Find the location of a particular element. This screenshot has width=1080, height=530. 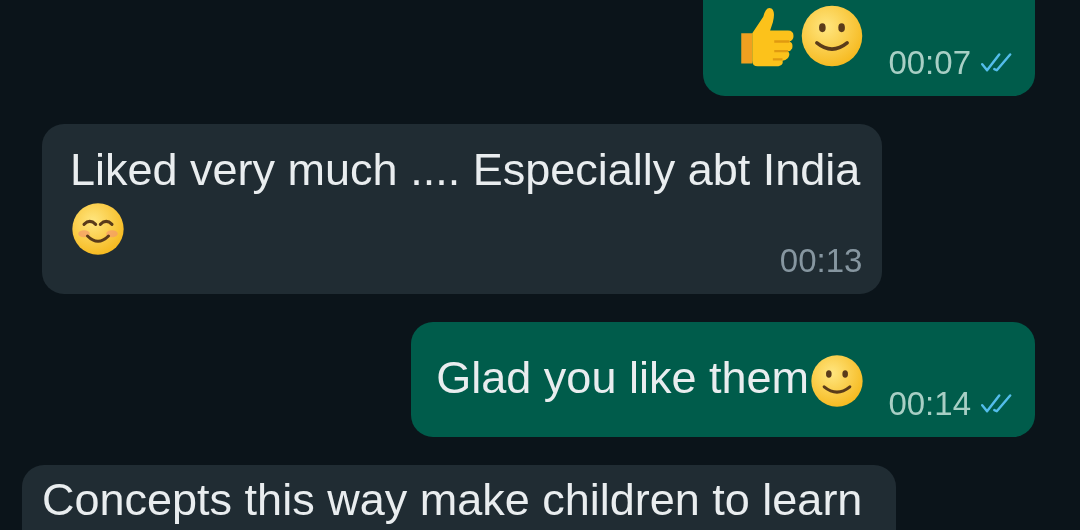

message-time: 00:13 is located at coordinates (821, 261).